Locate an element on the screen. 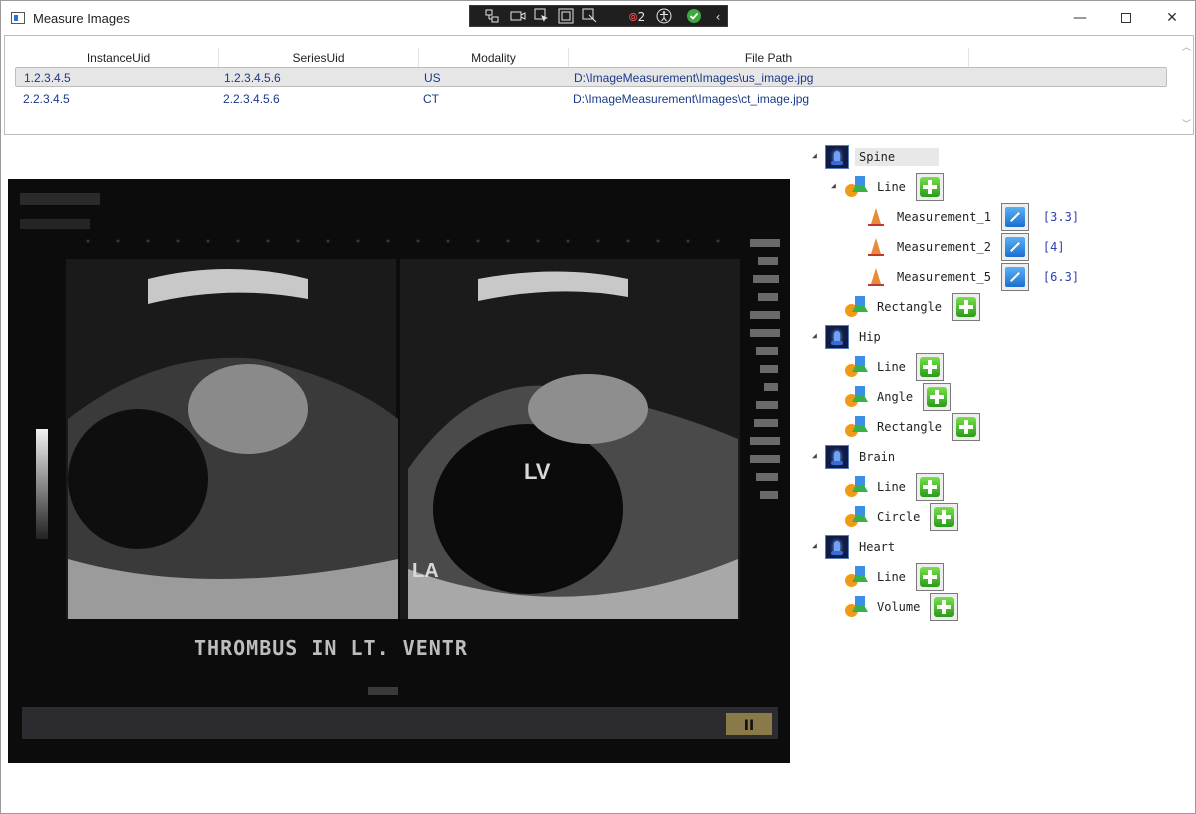 The width and height of the screenshot is (1196, 814). tree-category-heart: Heart is located at coordinates (862, 547).